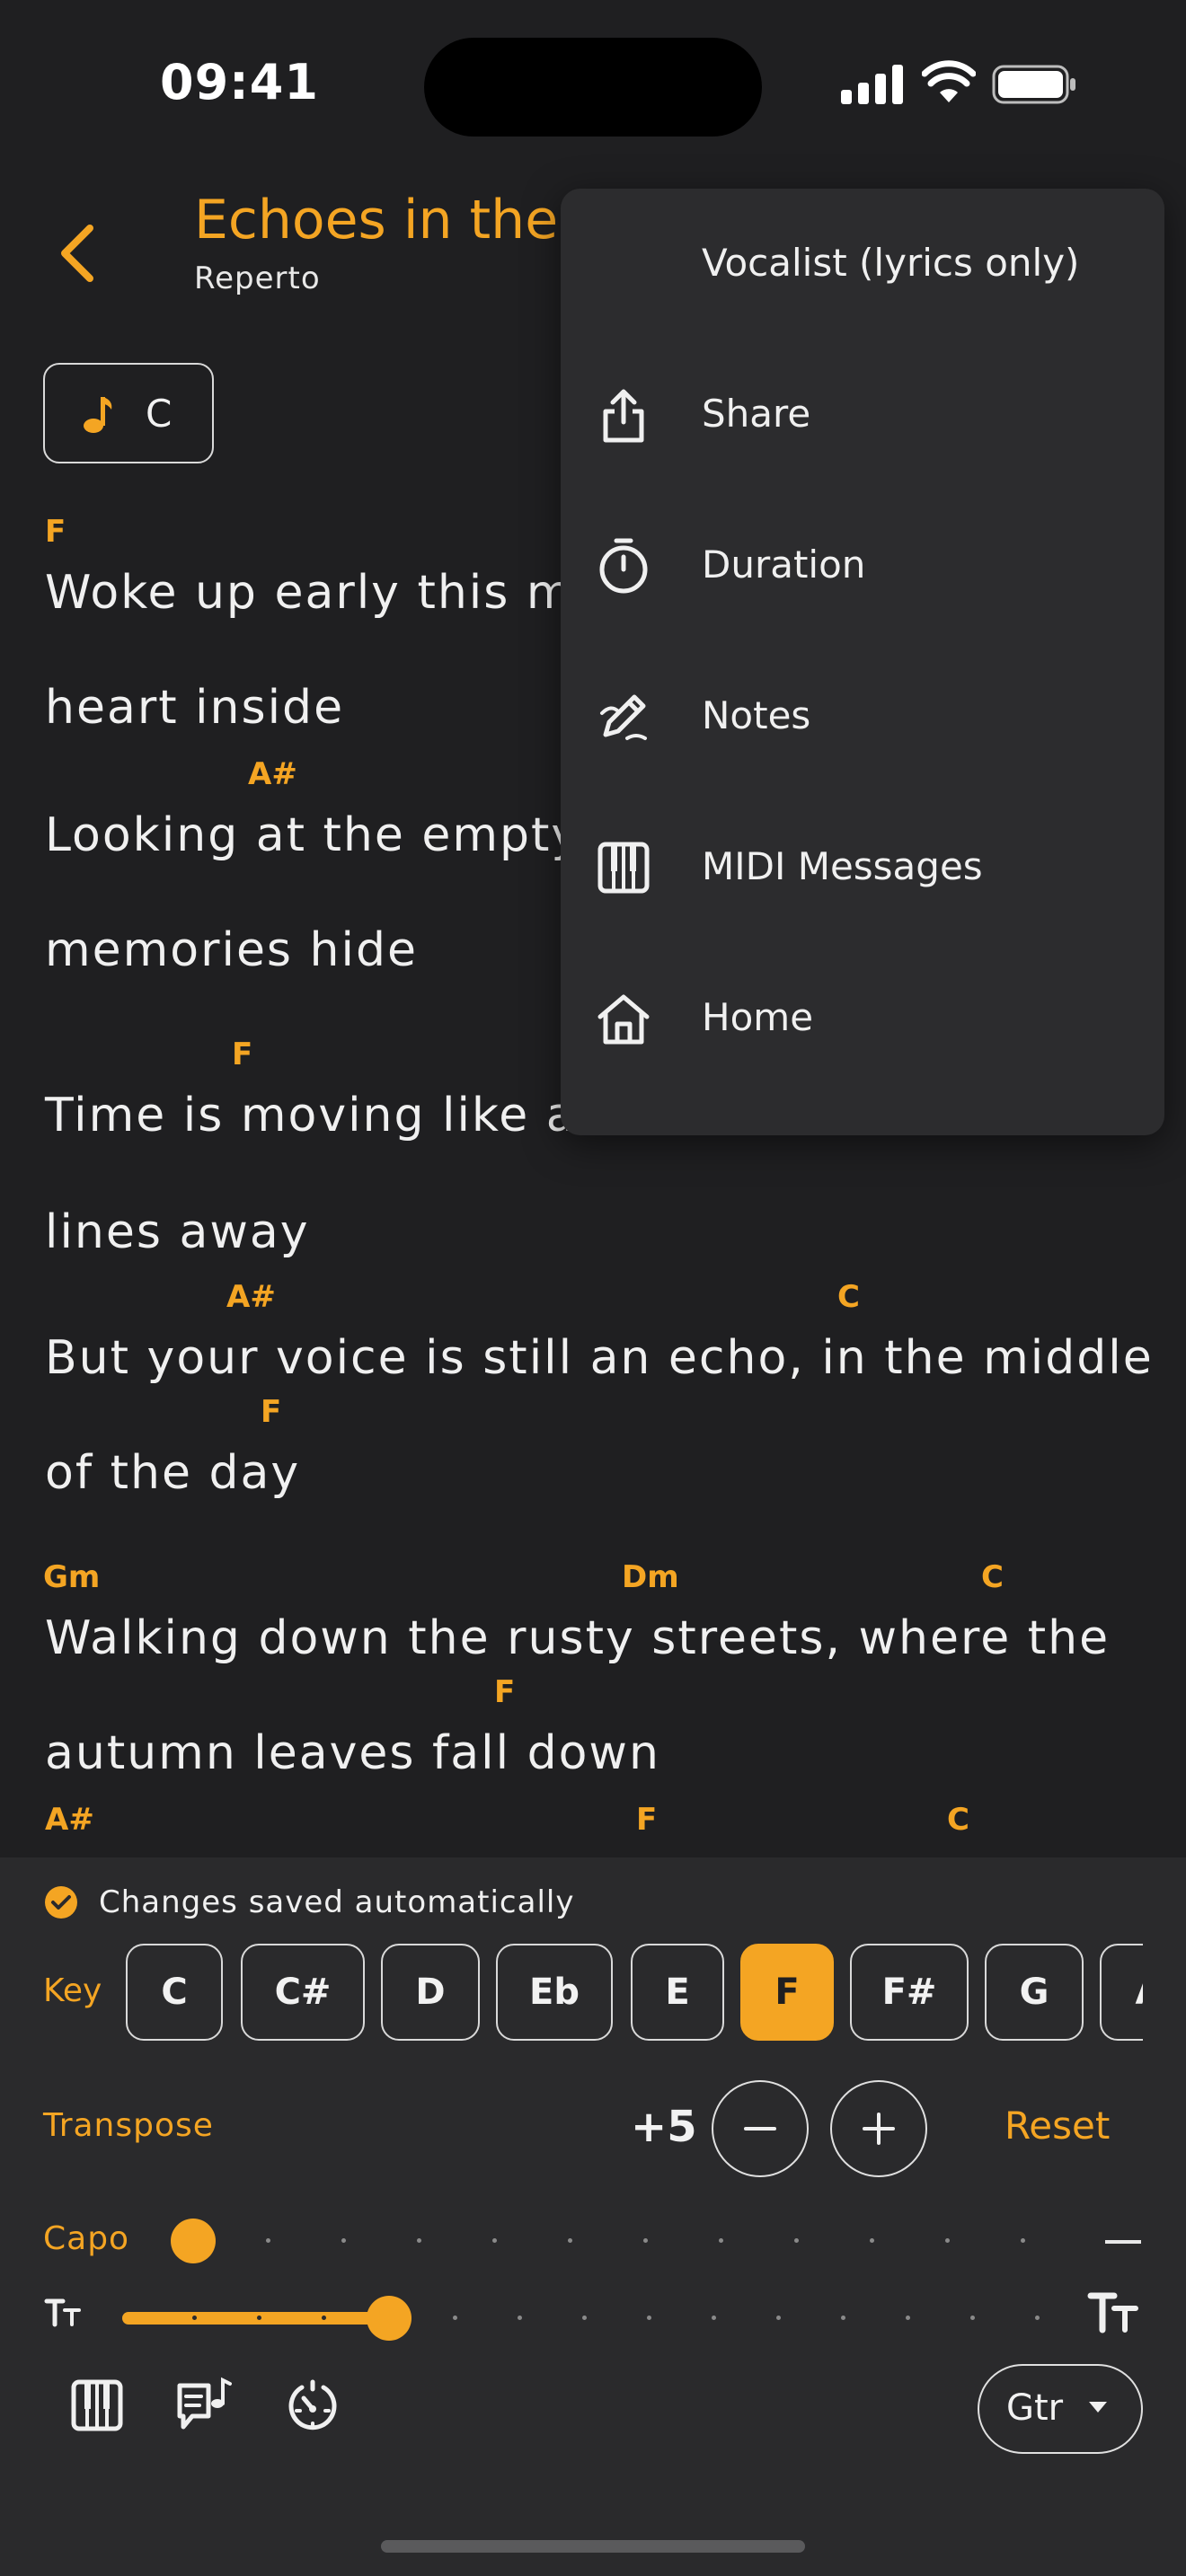  Describe the element at coordinates (758, 1017) in the screenshot. I see `menu-item-label: Home` at that location.